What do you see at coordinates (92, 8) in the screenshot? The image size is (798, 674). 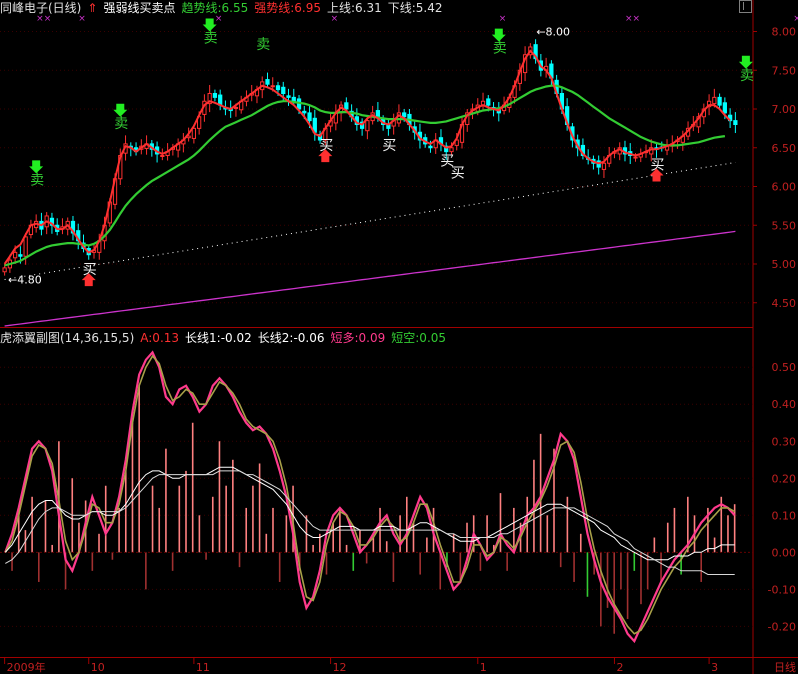 I see `indicator-arrow-icon: ⇑` at bounding box center [92, 8].